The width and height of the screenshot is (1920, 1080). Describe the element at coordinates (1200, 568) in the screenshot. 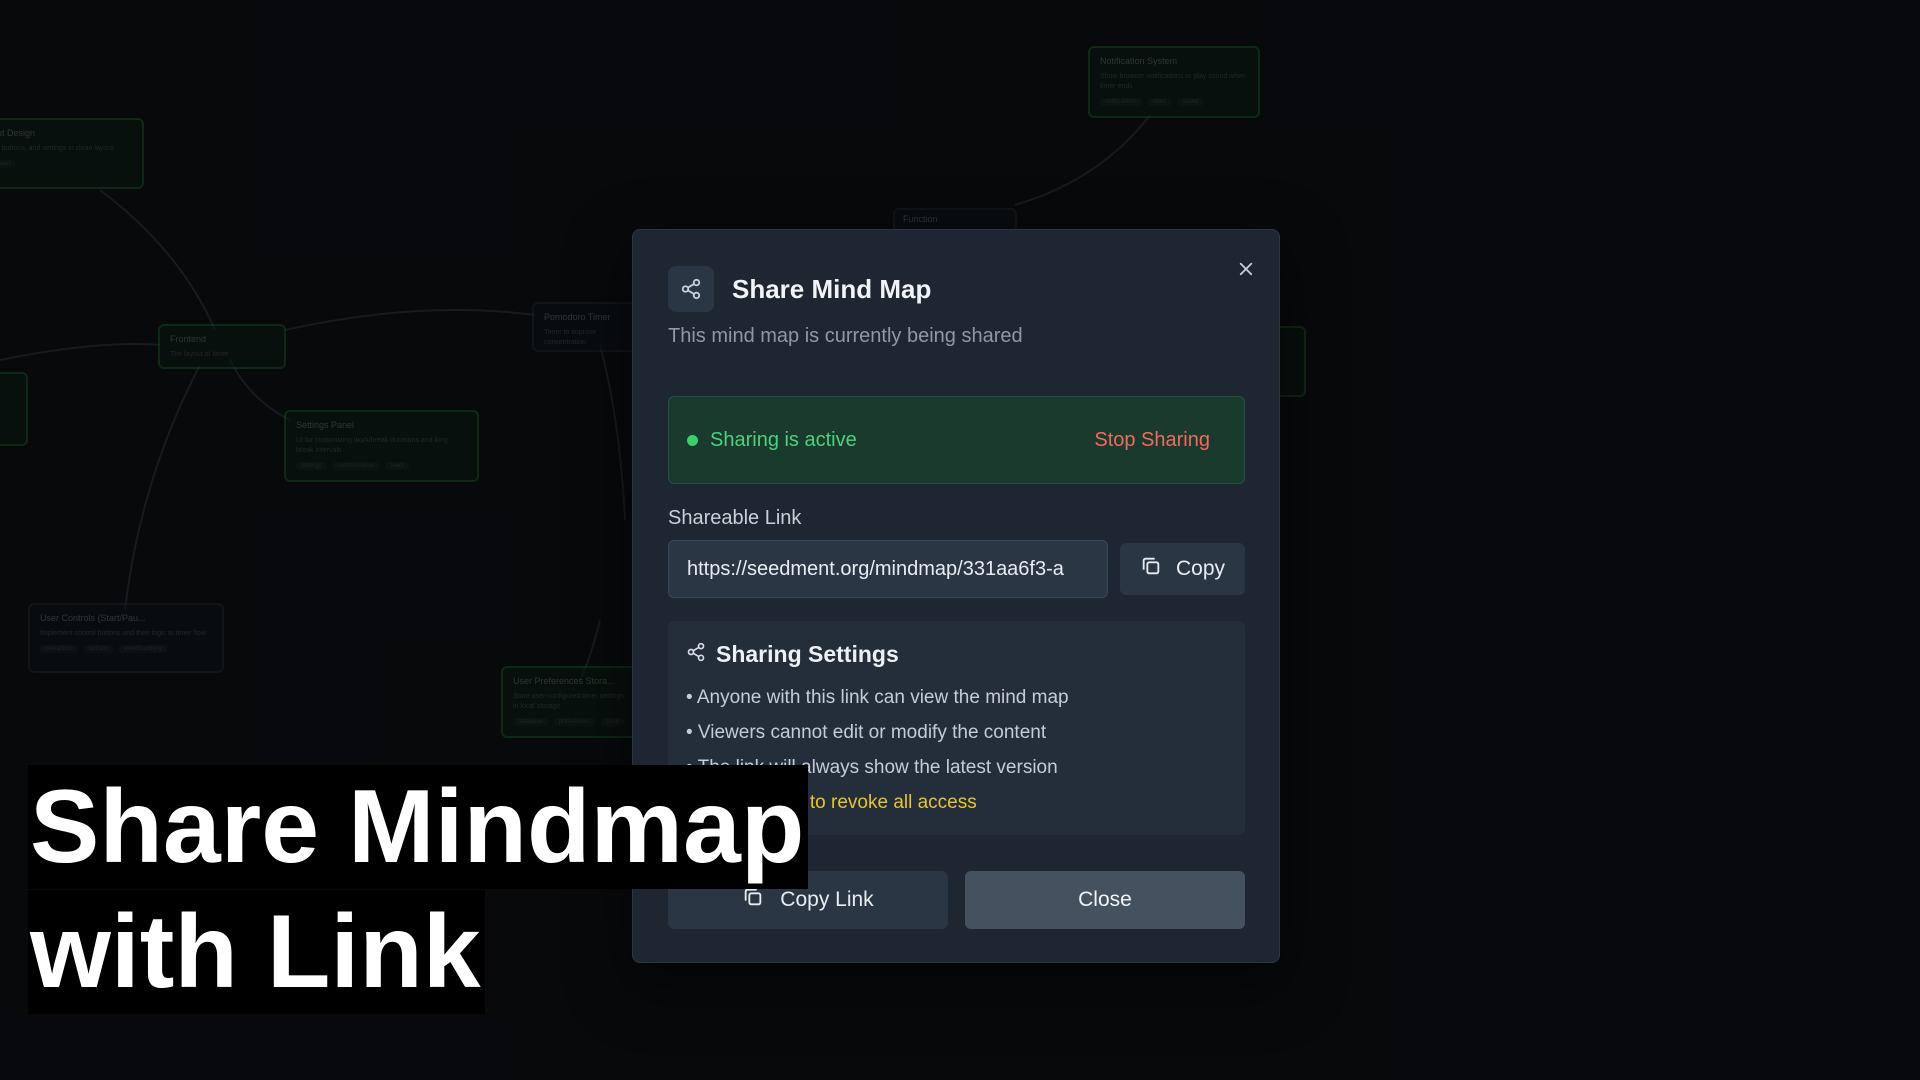

I see `copy-button-label: Copy` at that location.